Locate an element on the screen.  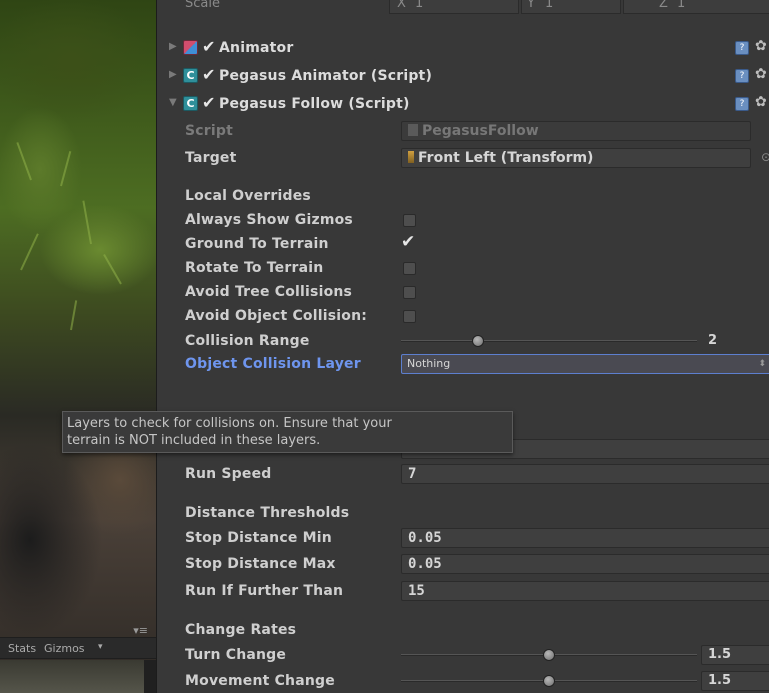
script-label: Script is located at coordinates (209, 131).